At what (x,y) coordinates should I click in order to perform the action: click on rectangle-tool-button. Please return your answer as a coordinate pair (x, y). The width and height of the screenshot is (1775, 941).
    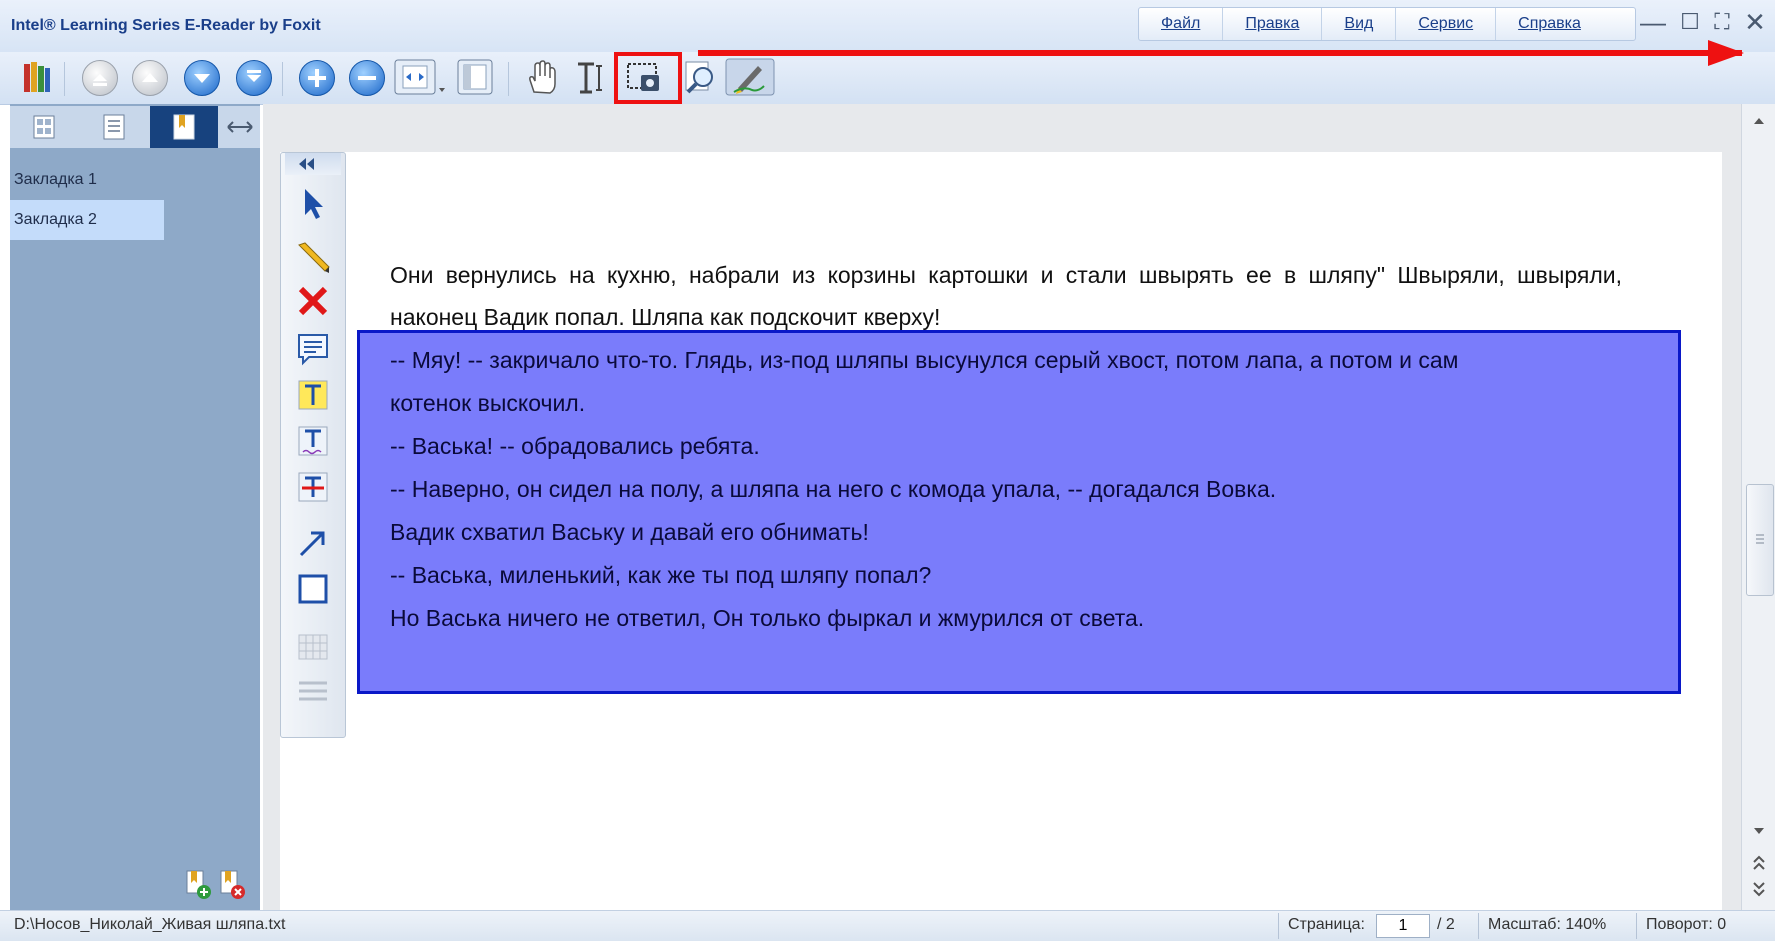
    Looking at the image, I should click on (313, 589).